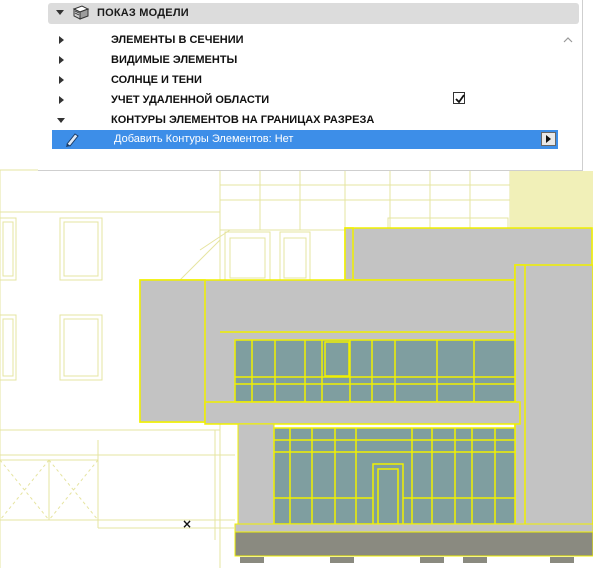  I want to click on foundation-blocks, so click(407, 560).